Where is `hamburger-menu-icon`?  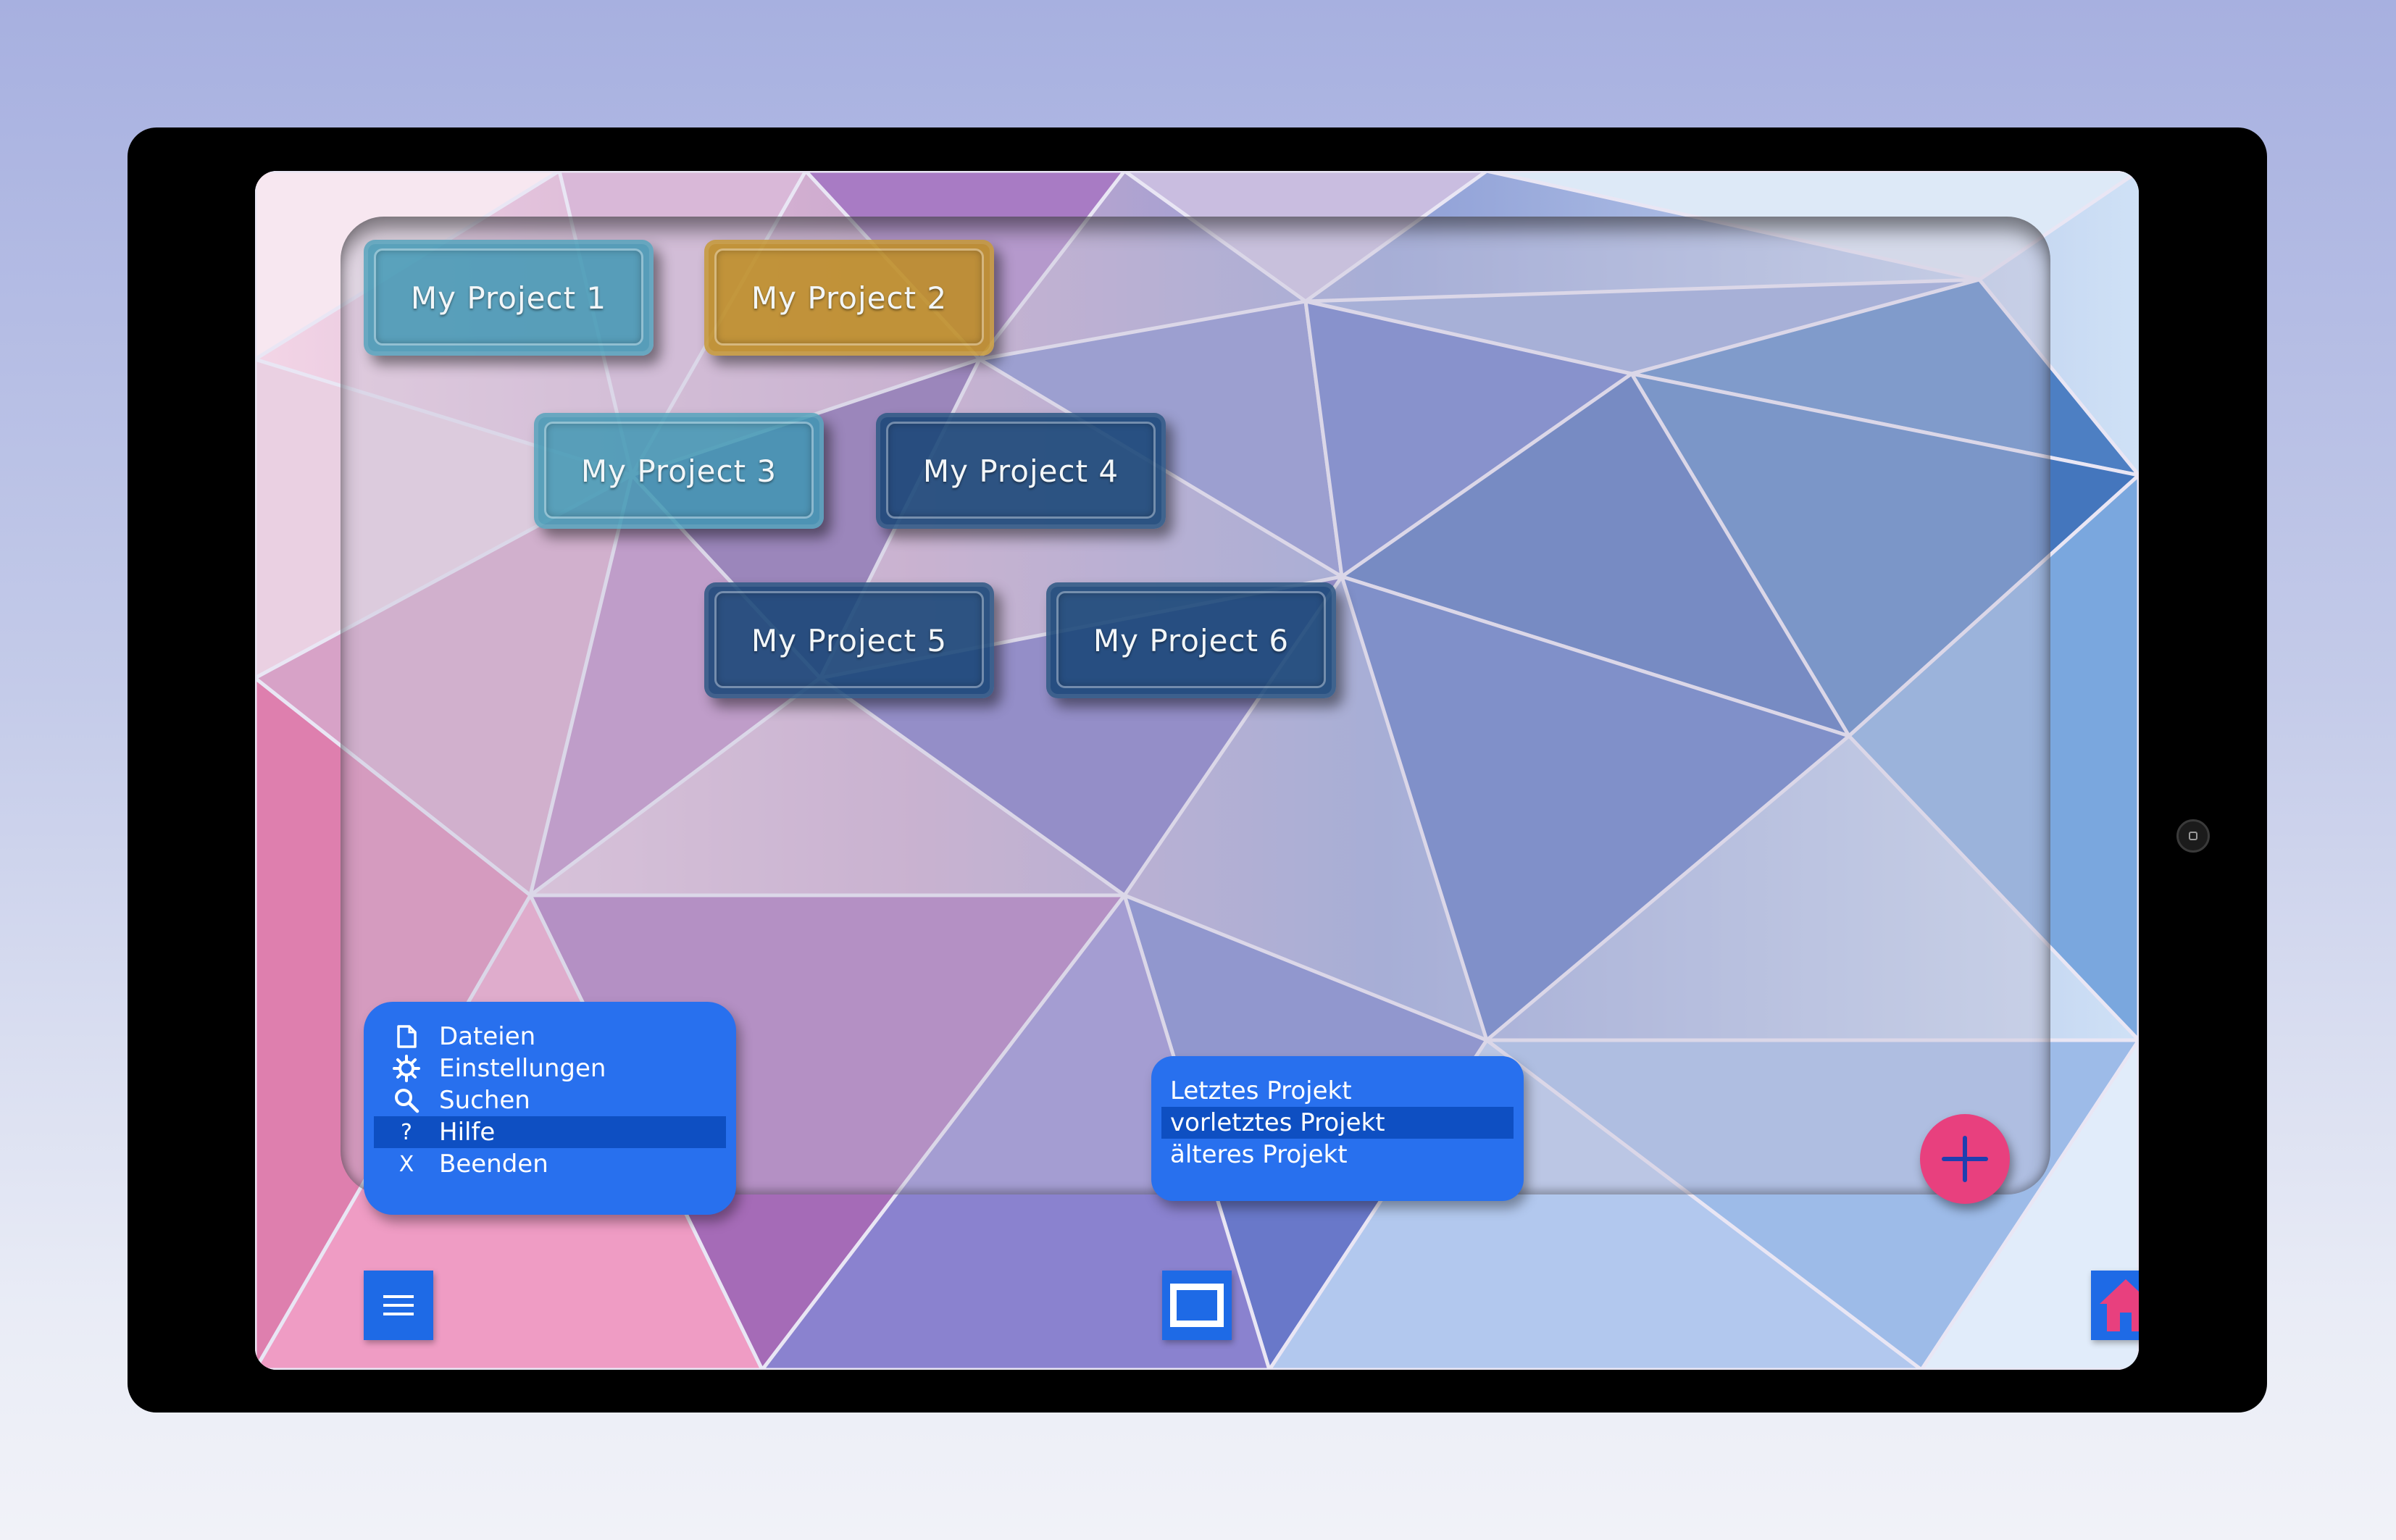
hamburger-menu-icon is located at coordinates (398, 1305).